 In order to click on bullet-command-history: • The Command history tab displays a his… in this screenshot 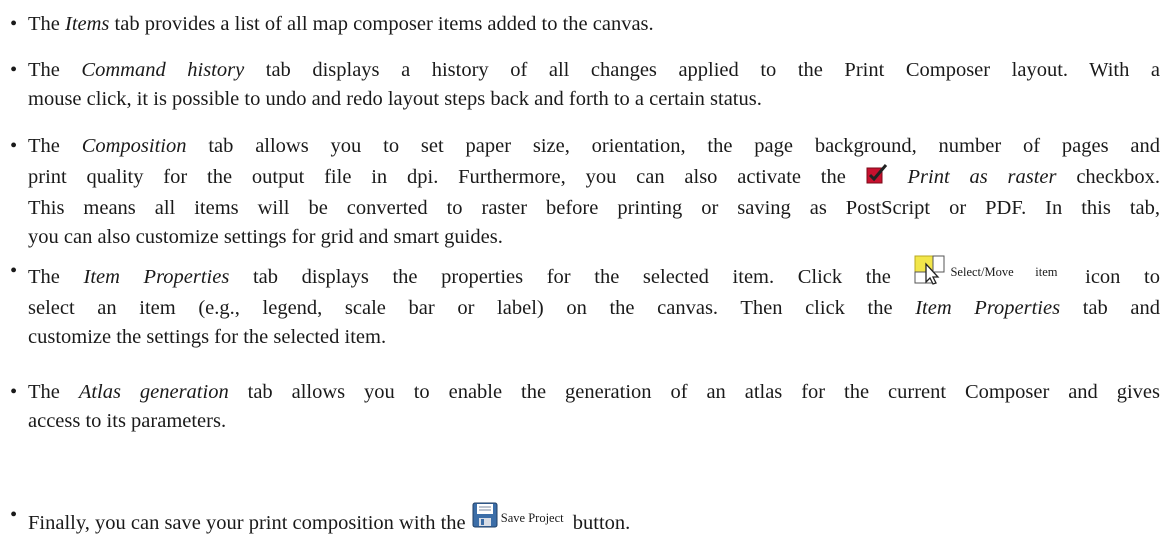, I will do `click(585, 85)`.